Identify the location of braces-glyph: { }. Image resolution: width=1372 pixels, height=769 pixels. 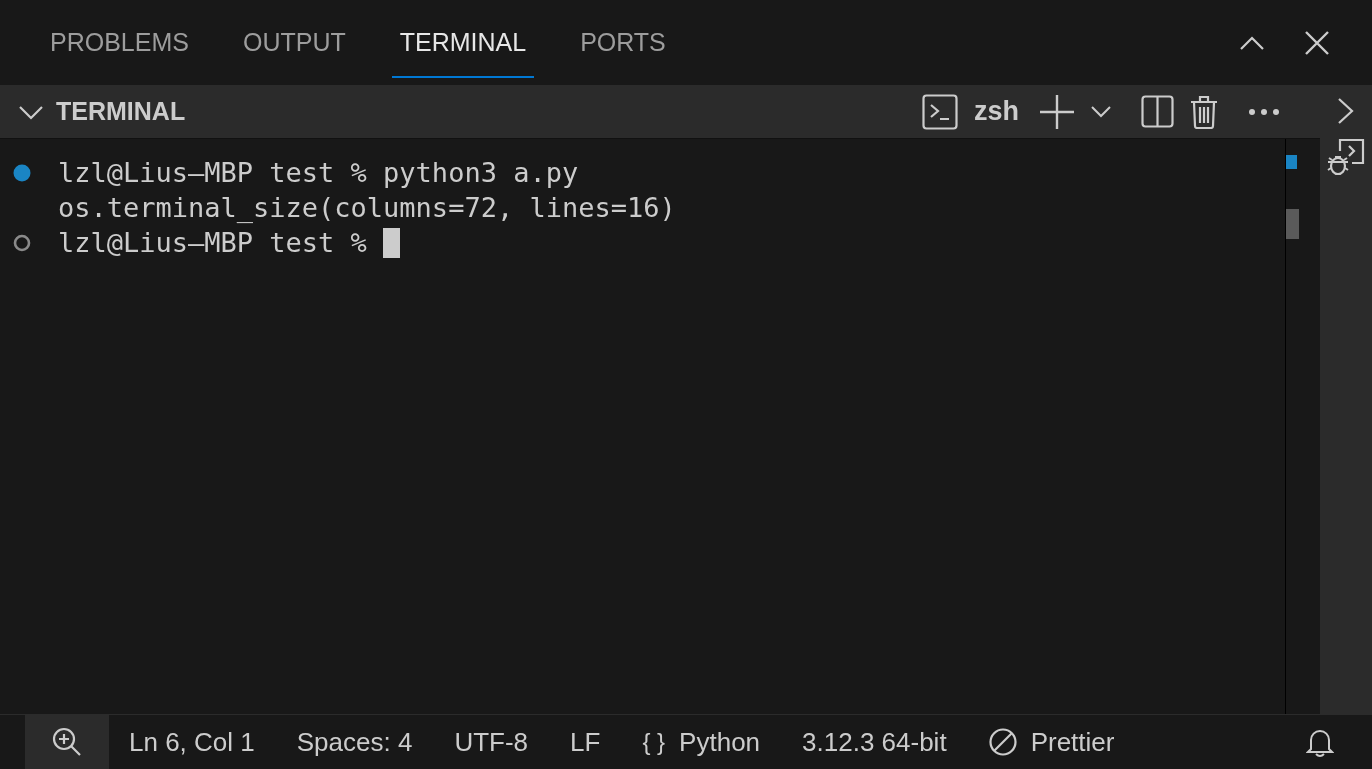
(654, 742).